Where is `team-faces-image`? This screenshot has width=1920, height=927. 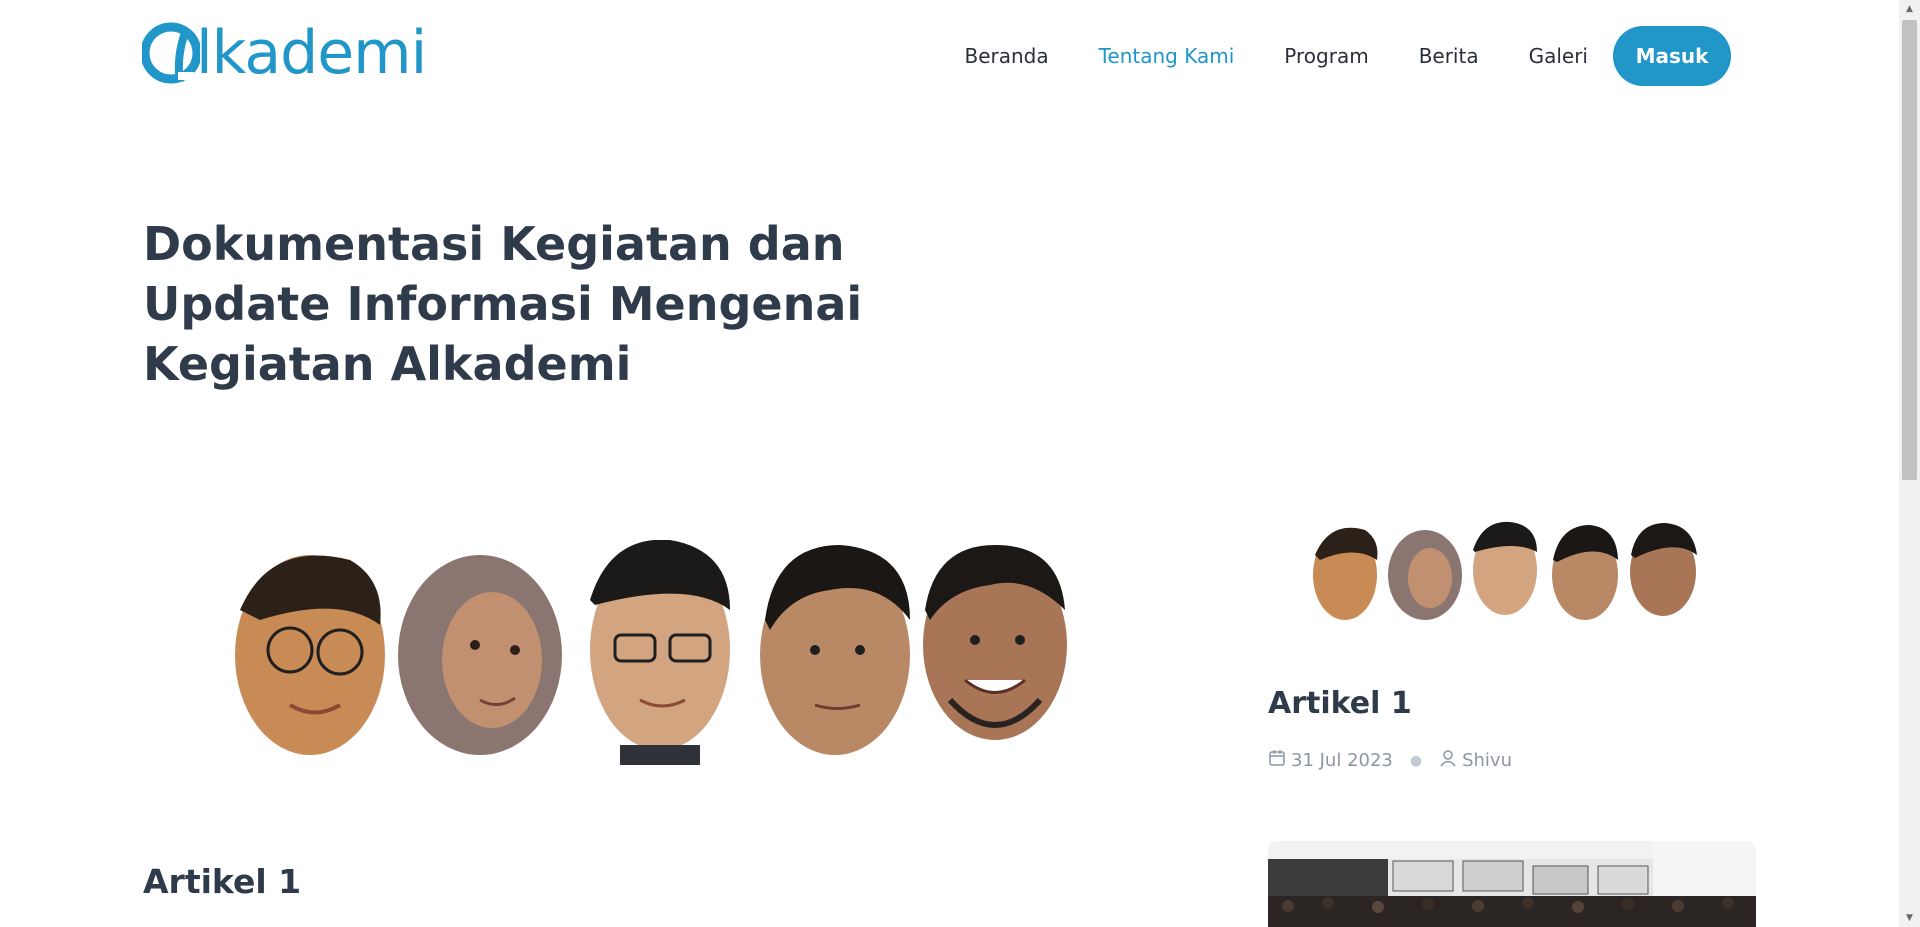
team-faces-image is located at coordinates (650, 655).